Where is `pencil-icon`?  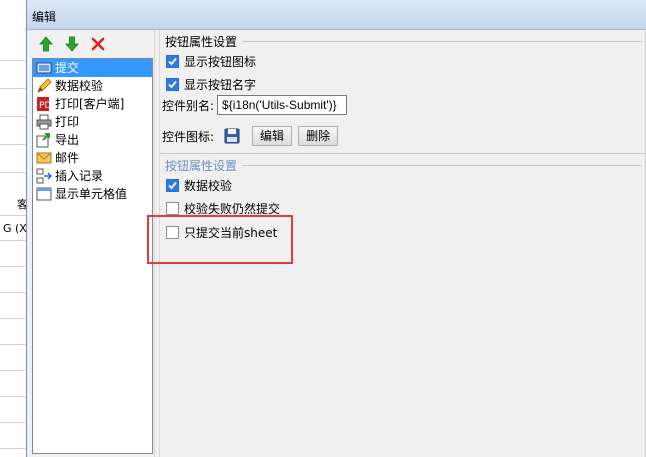
pencil-icon is located at coordinates (44, 86).